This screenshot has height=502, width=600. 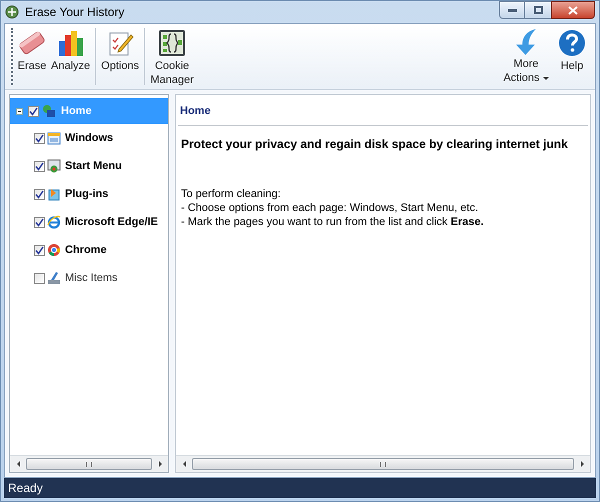 I want to click on tree-item: Start Menu, so click(x=89, y=166).